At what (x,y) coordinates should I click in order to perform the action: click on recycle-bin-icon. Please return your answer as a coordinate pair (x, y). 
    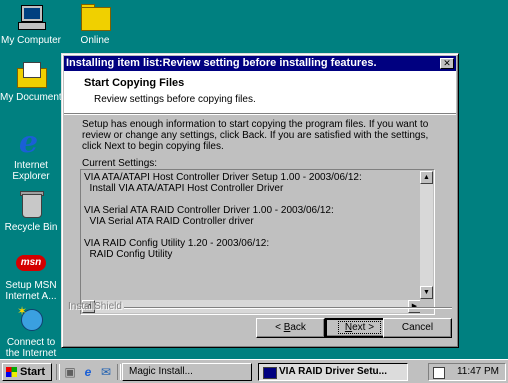
    Looking at the image, I should click on (31, 205).